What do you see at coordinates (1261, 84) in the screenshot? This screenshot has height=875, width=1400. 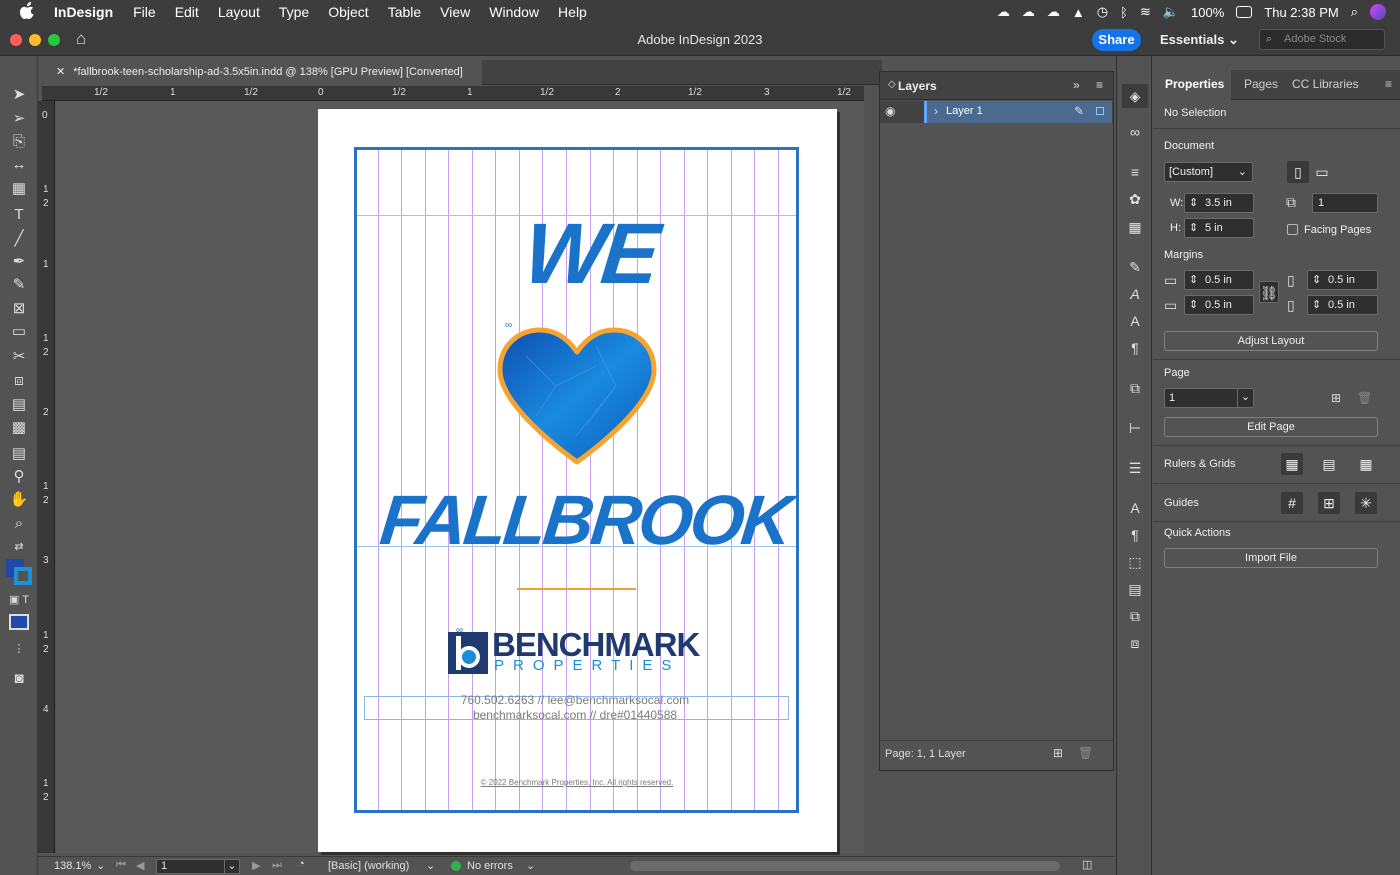 I see `tab-pages: Pages` at bounding box center [1261, 84].